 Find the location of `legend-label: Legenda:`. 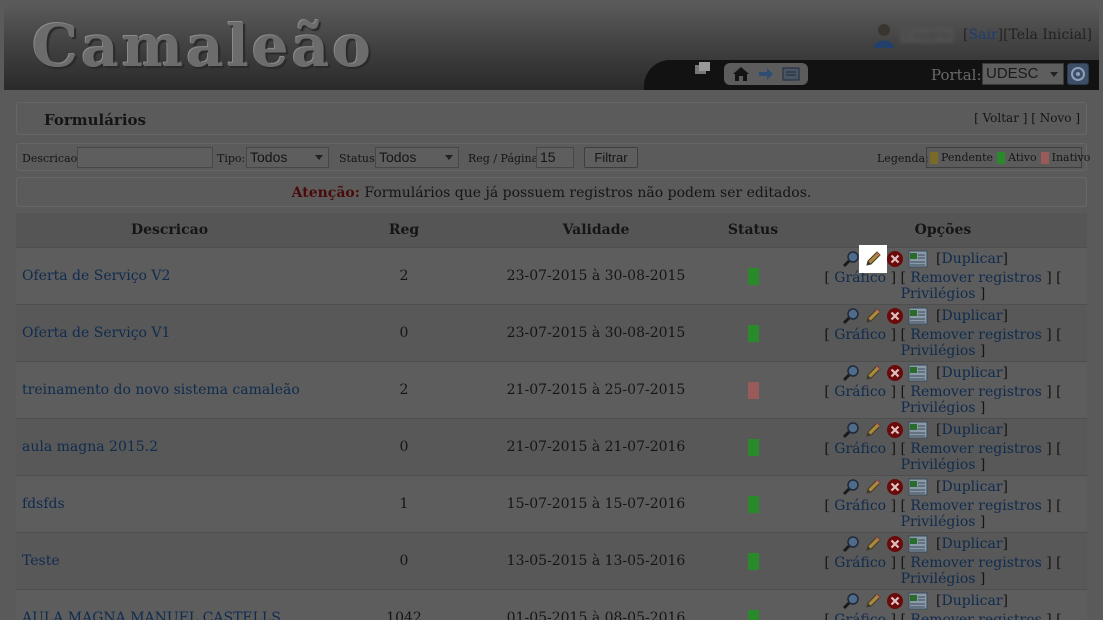

legend-label: Legenda: is located at coordinates (903, 158).